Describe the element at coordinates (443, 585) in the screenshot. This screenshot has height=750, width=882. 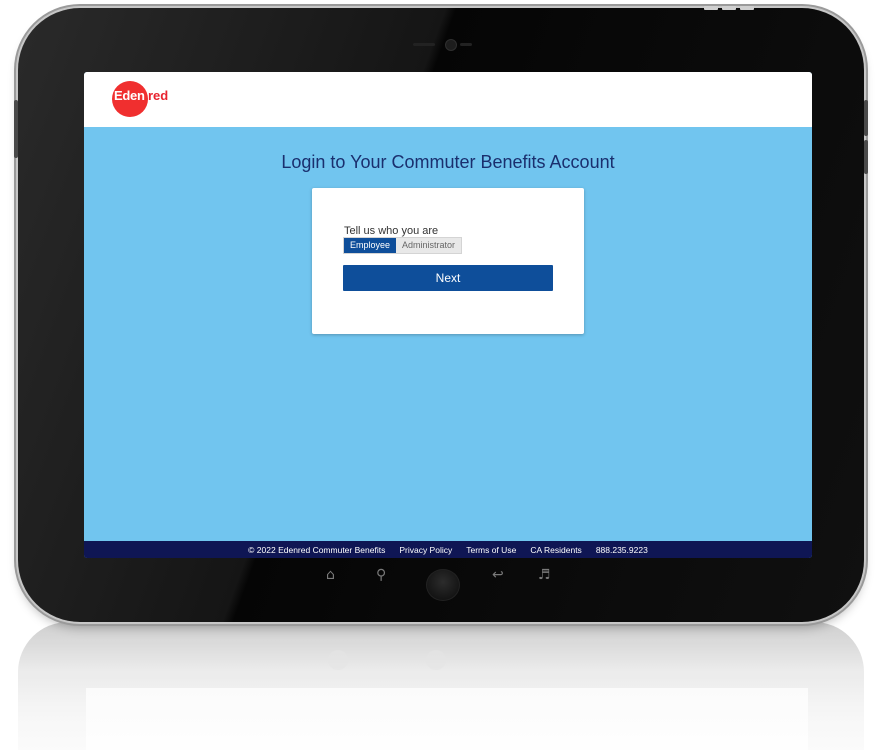
I see `home-button` at that location.